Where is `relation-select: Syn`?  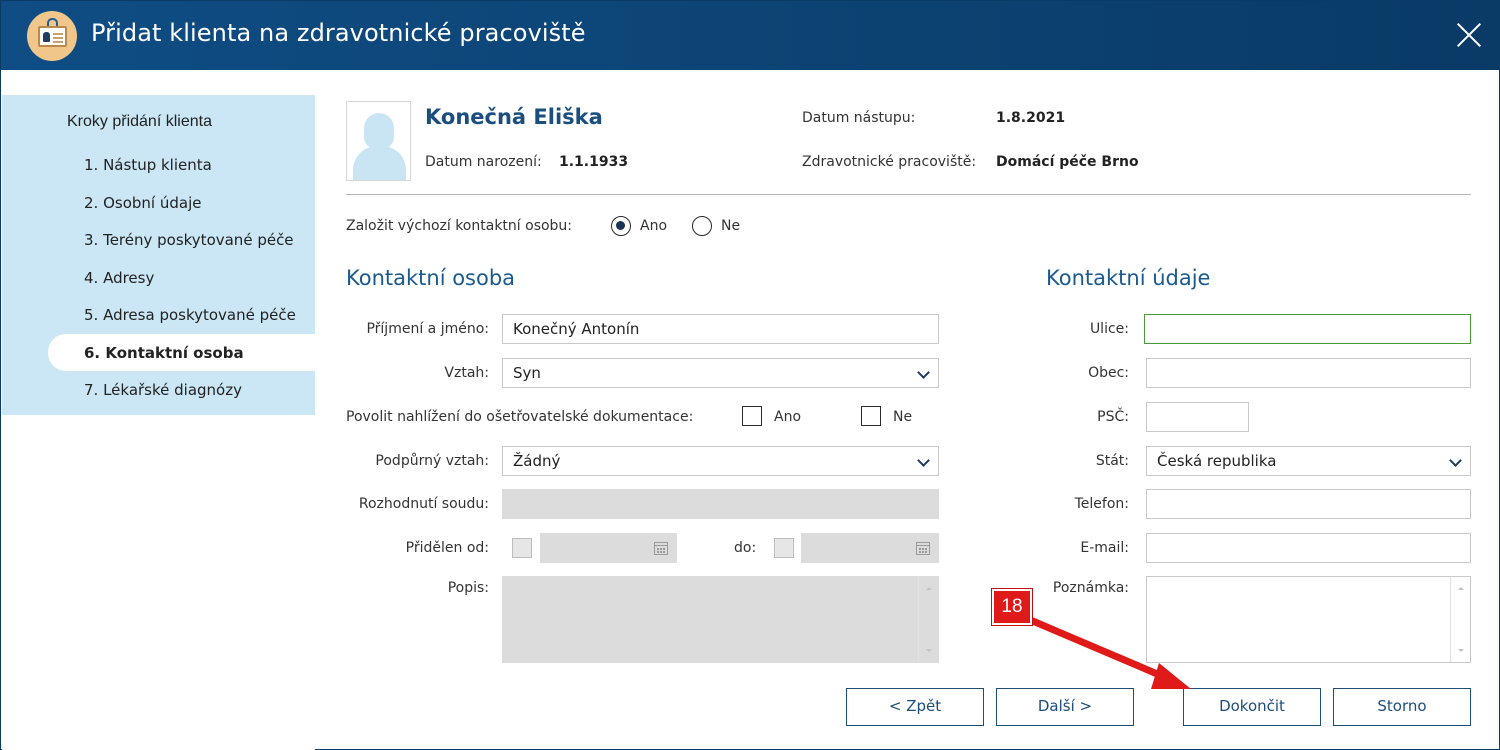
relation-select: Syn is located at coordinates (720, 373).